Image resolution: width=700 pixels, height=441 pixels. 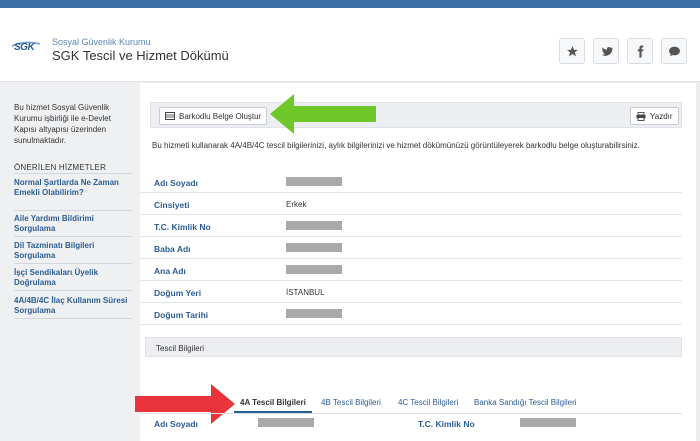 I want to click on info-row-gender: Cinsiyeti Erkek, so click(x=411, y=204).